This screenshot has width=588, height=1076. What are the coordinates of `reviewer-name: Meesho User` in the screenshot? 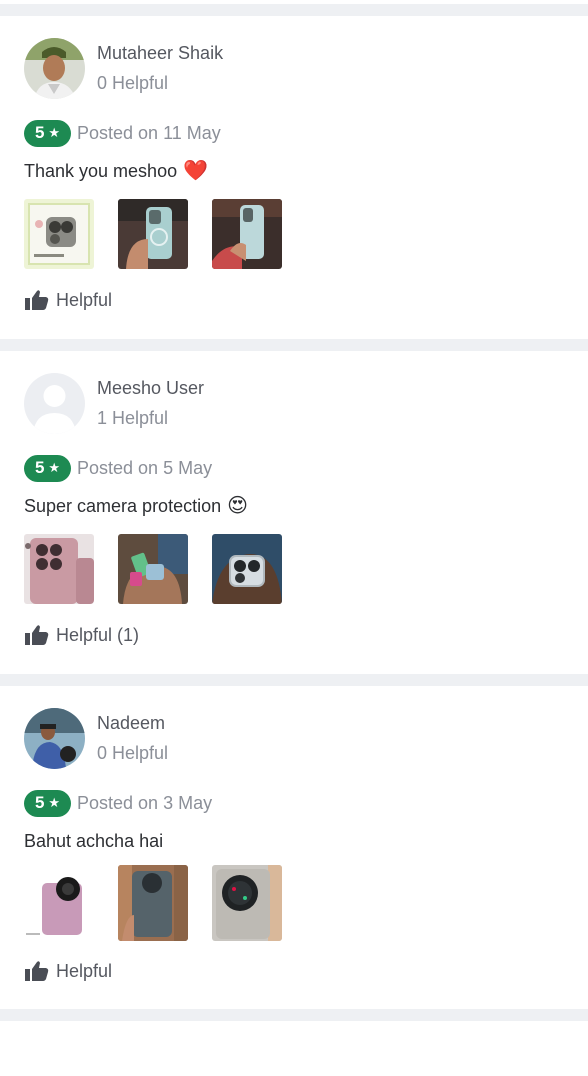 It's located at (151, 388).